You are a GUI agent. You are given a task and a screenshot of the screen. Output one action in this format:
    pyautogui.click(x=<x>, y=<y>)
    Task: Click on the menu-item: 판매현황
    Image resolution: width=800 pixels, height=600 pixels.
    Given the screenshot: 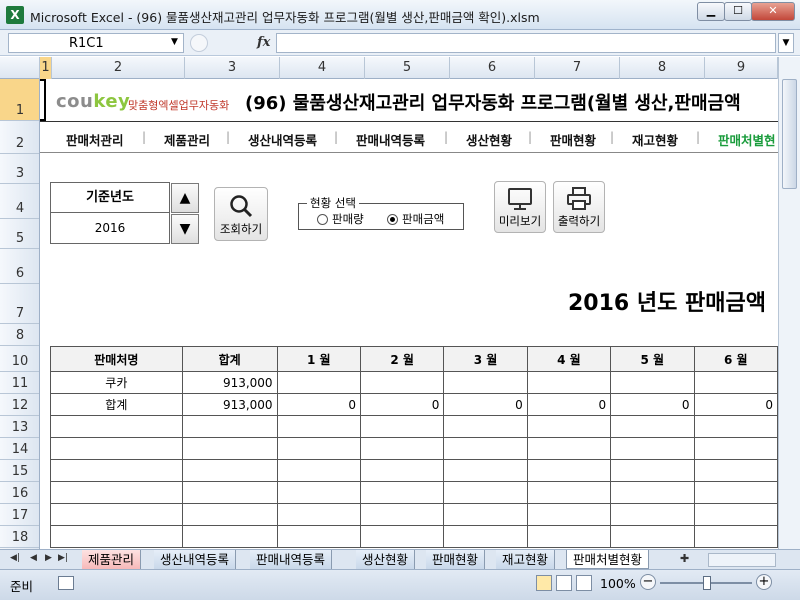 What is the action you would take?
    pyautogui.click(x=573, y=139)
    